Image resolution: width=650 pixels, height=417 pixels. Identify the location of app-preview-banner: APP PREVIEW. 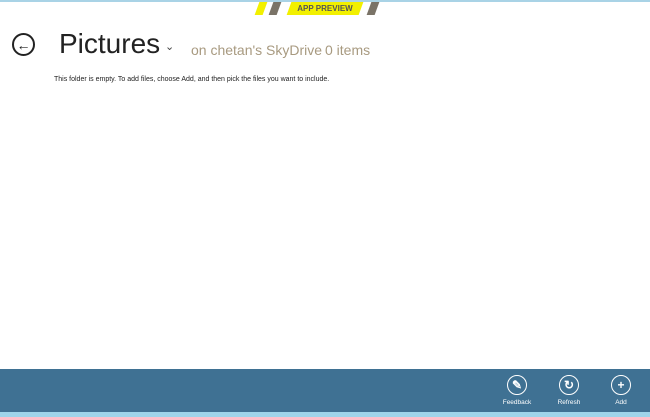
(317, 8).